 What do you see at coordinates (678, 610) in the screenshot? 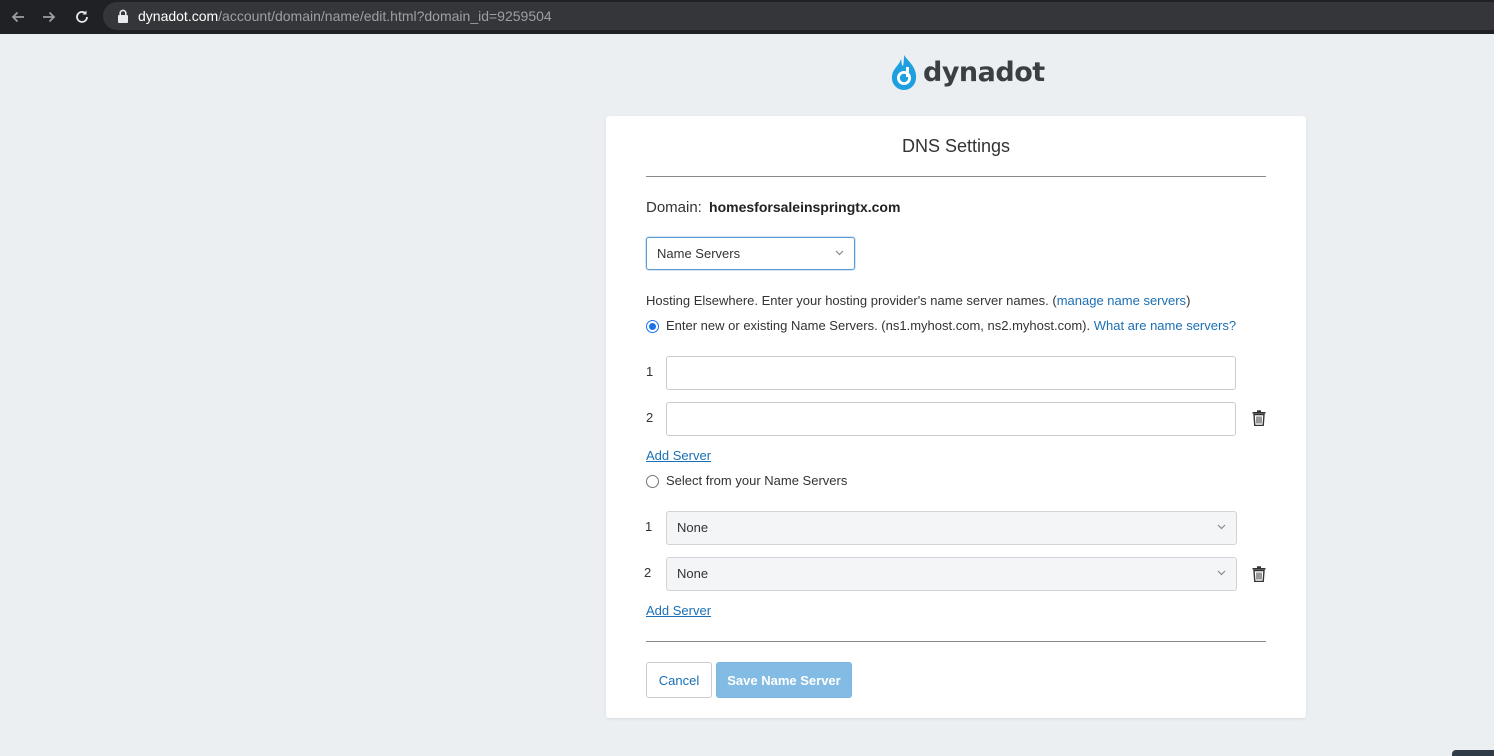
I see `add-server-link-2: Add Server` at bounding box center [678, 610].